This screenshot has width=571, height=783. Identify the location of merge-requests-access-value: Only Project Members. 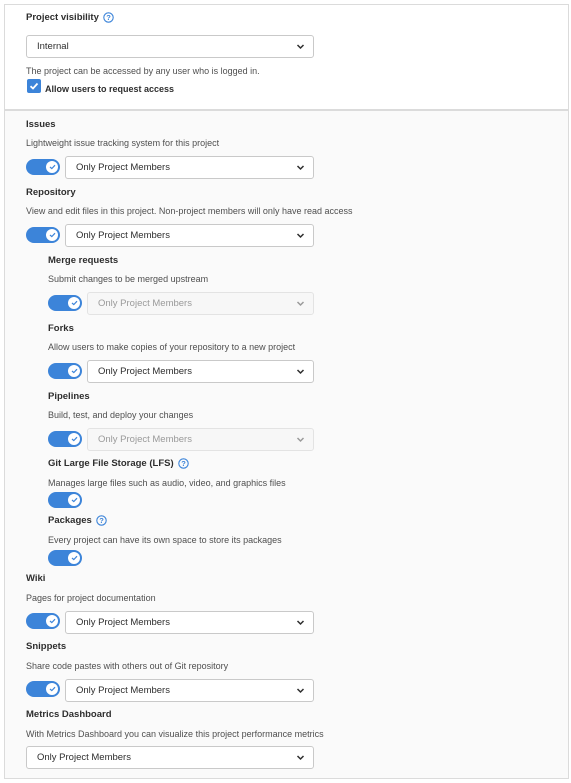
(145, 303).